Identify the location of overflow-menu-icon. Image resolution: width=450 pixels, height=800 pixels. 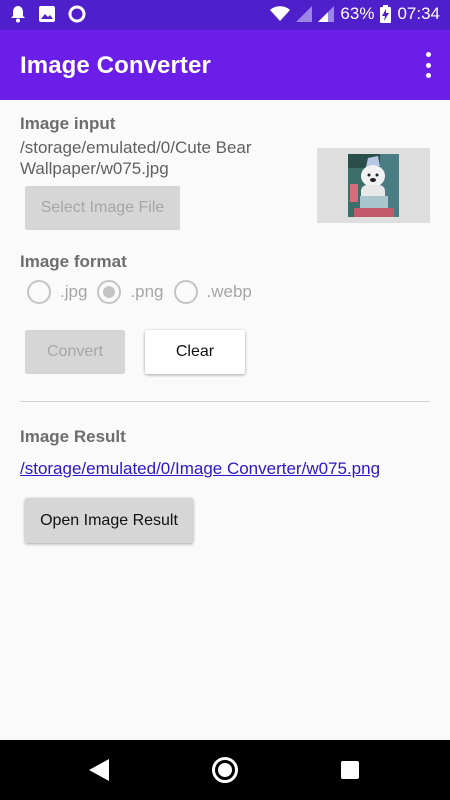
(428, 65).